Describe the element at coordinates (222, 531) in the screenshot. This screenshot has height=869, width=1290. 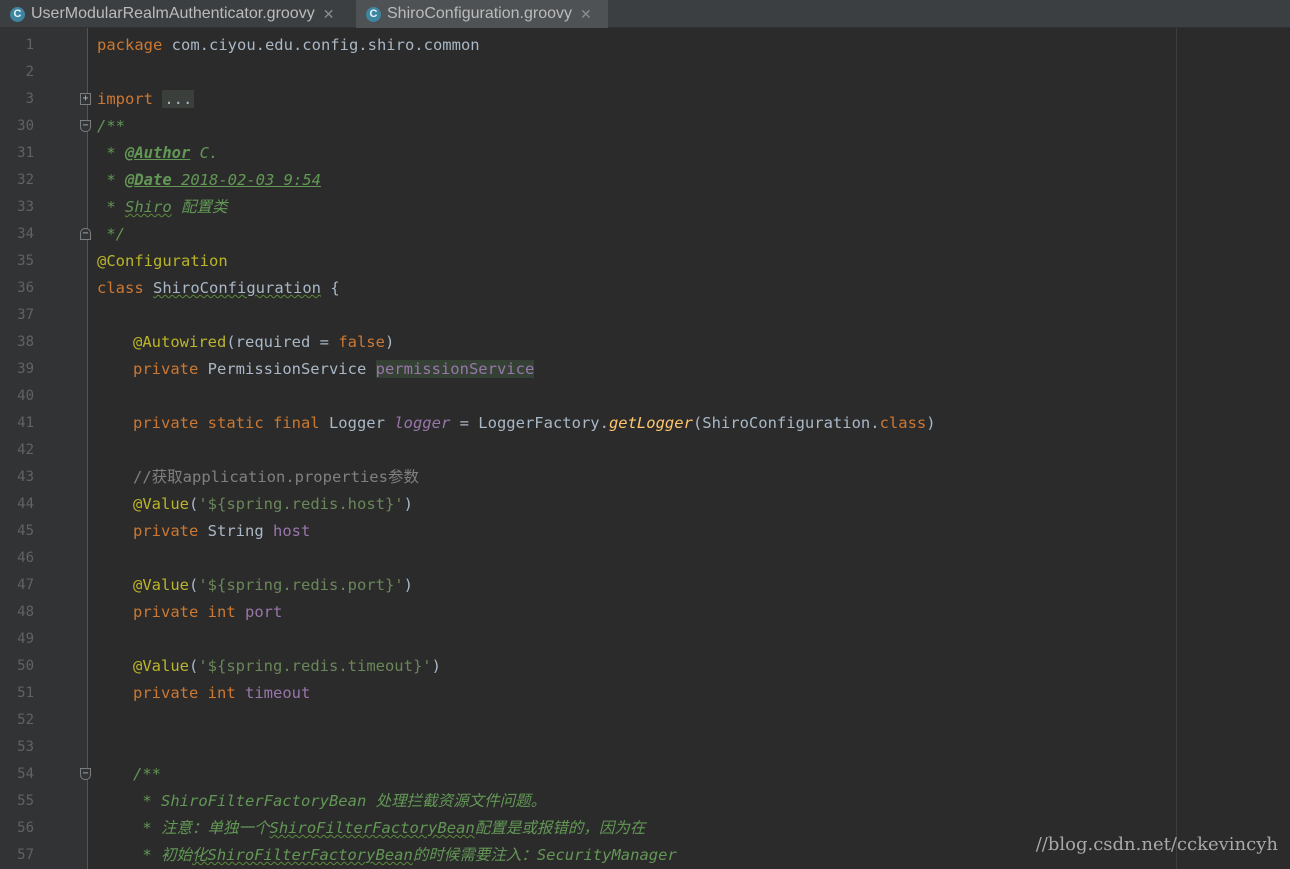
I see `code-text: private String host` at that location.